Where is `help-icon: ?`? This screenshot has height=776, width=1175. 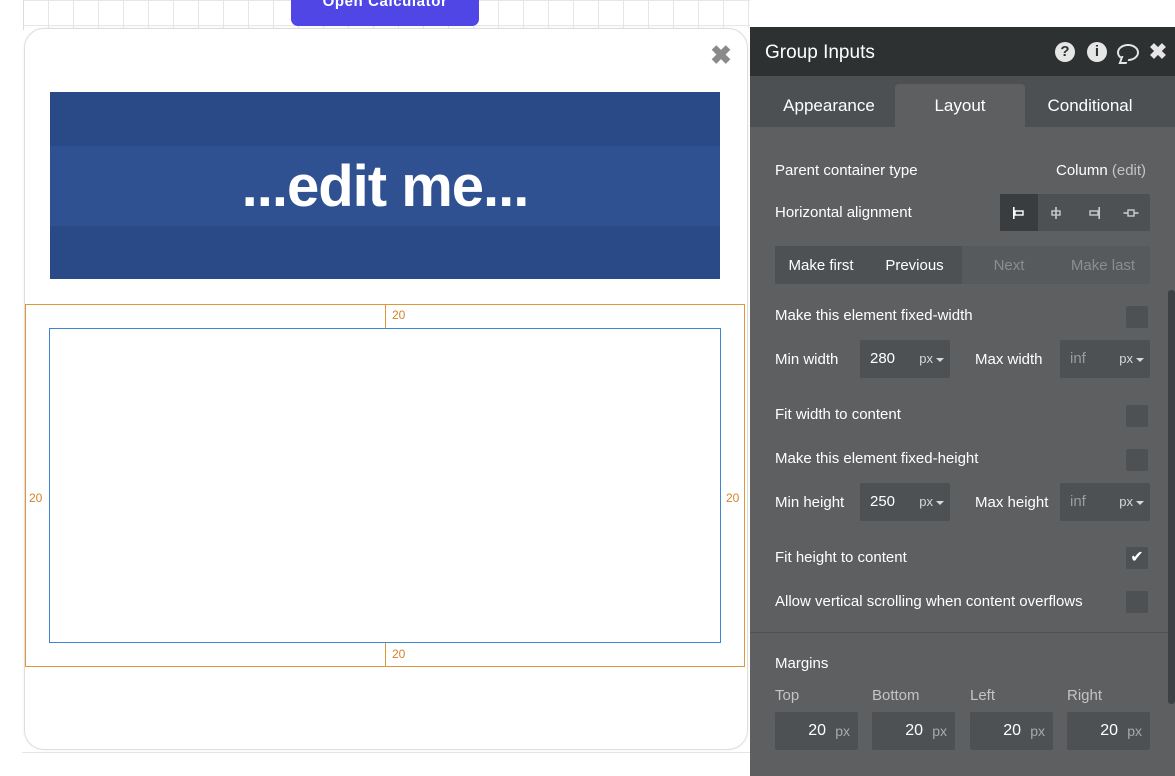
help-icon: ? is located at coordinates (1065, 52).